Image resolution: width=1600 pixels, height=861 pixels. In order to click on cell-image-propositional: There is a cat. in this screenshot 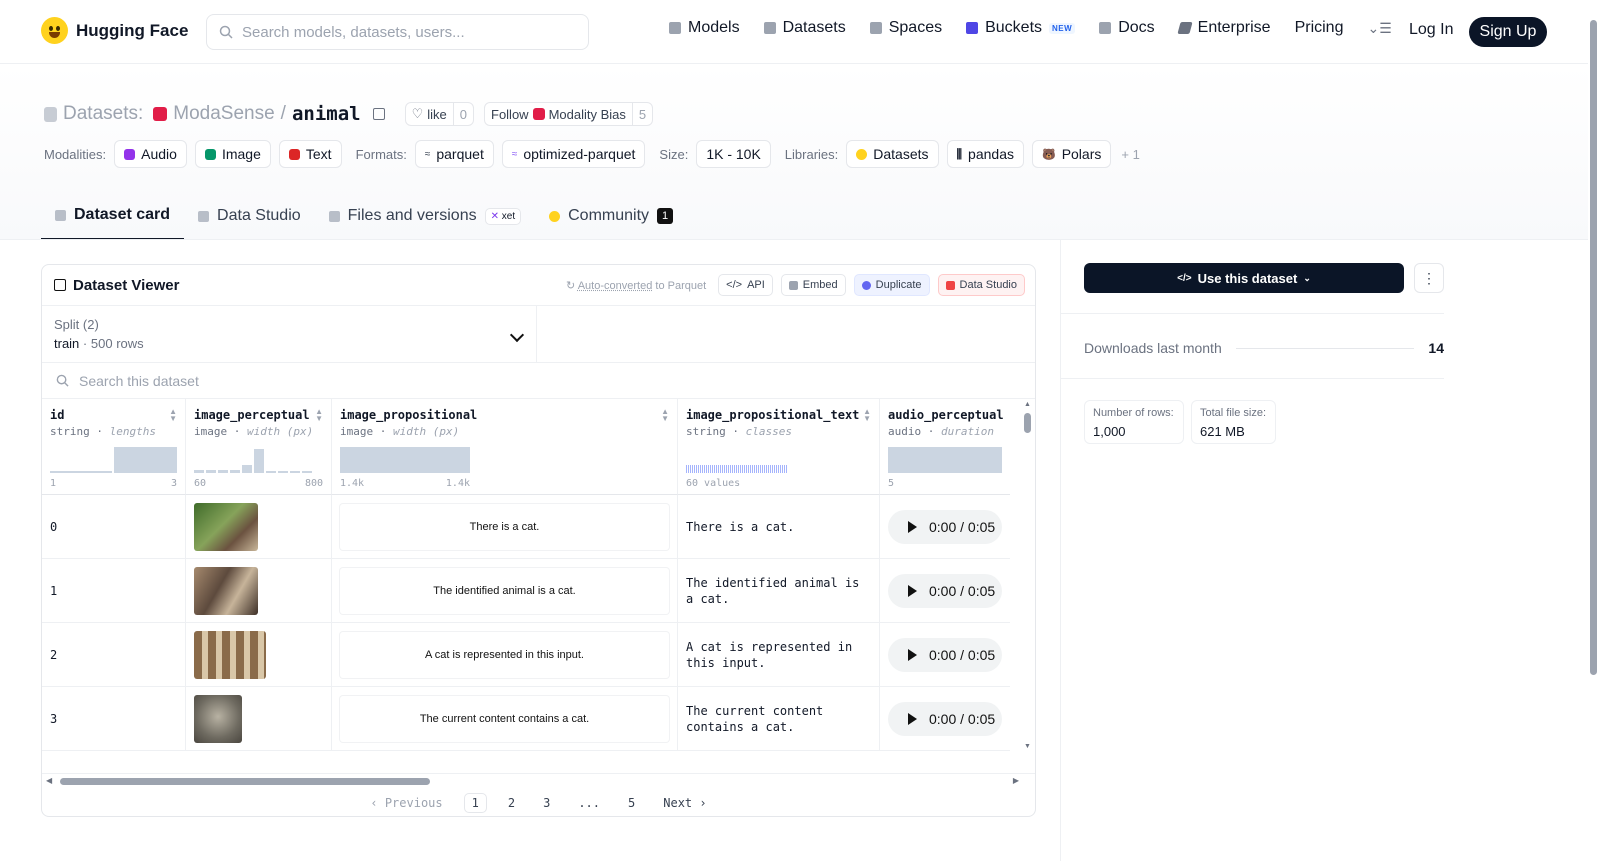, I will do `click(505, 527)`.